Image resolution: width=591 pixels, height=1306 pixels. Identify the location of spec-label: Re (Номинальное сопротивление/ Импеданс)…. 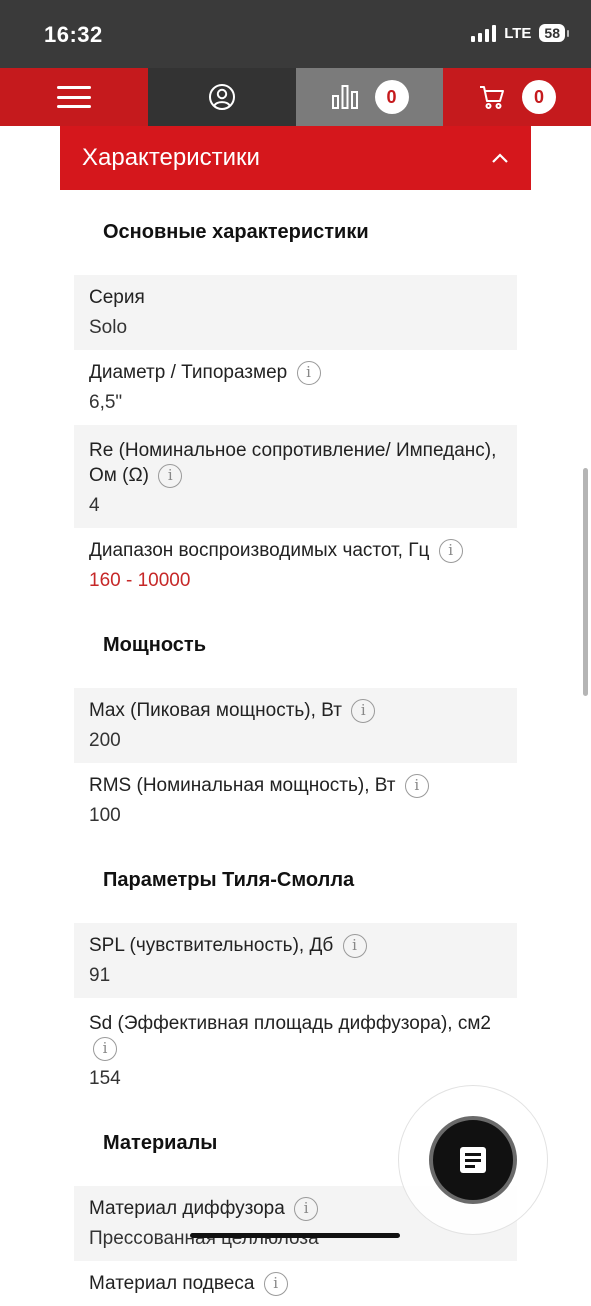
(293, 464).